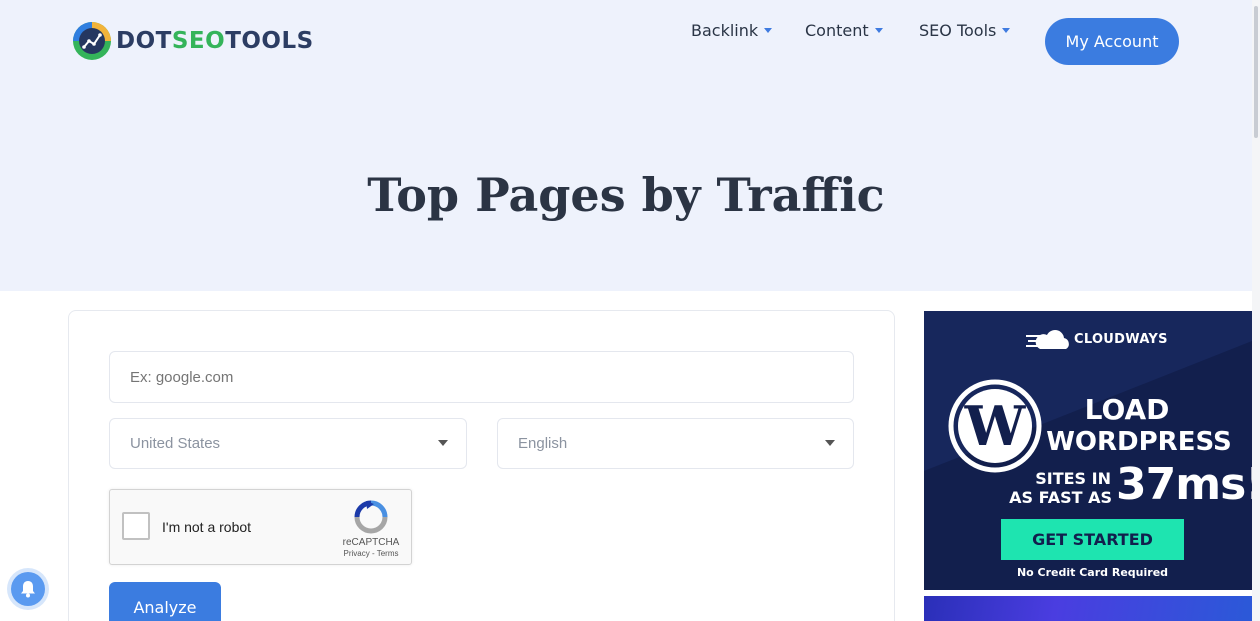  I want to click on ad-brand-row: CLOUDWAYS, so click(1097, 339).